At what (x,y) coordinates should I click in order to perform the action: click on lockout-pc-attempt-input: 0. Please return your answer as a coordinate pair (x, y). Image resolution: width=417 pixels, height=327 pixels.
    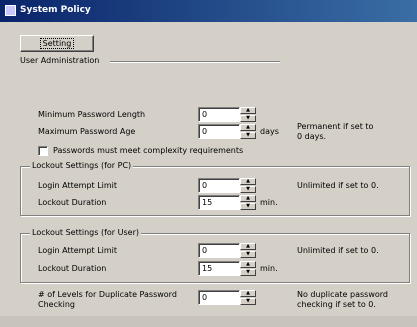
    Looking at the image, I should click on (219, 185).